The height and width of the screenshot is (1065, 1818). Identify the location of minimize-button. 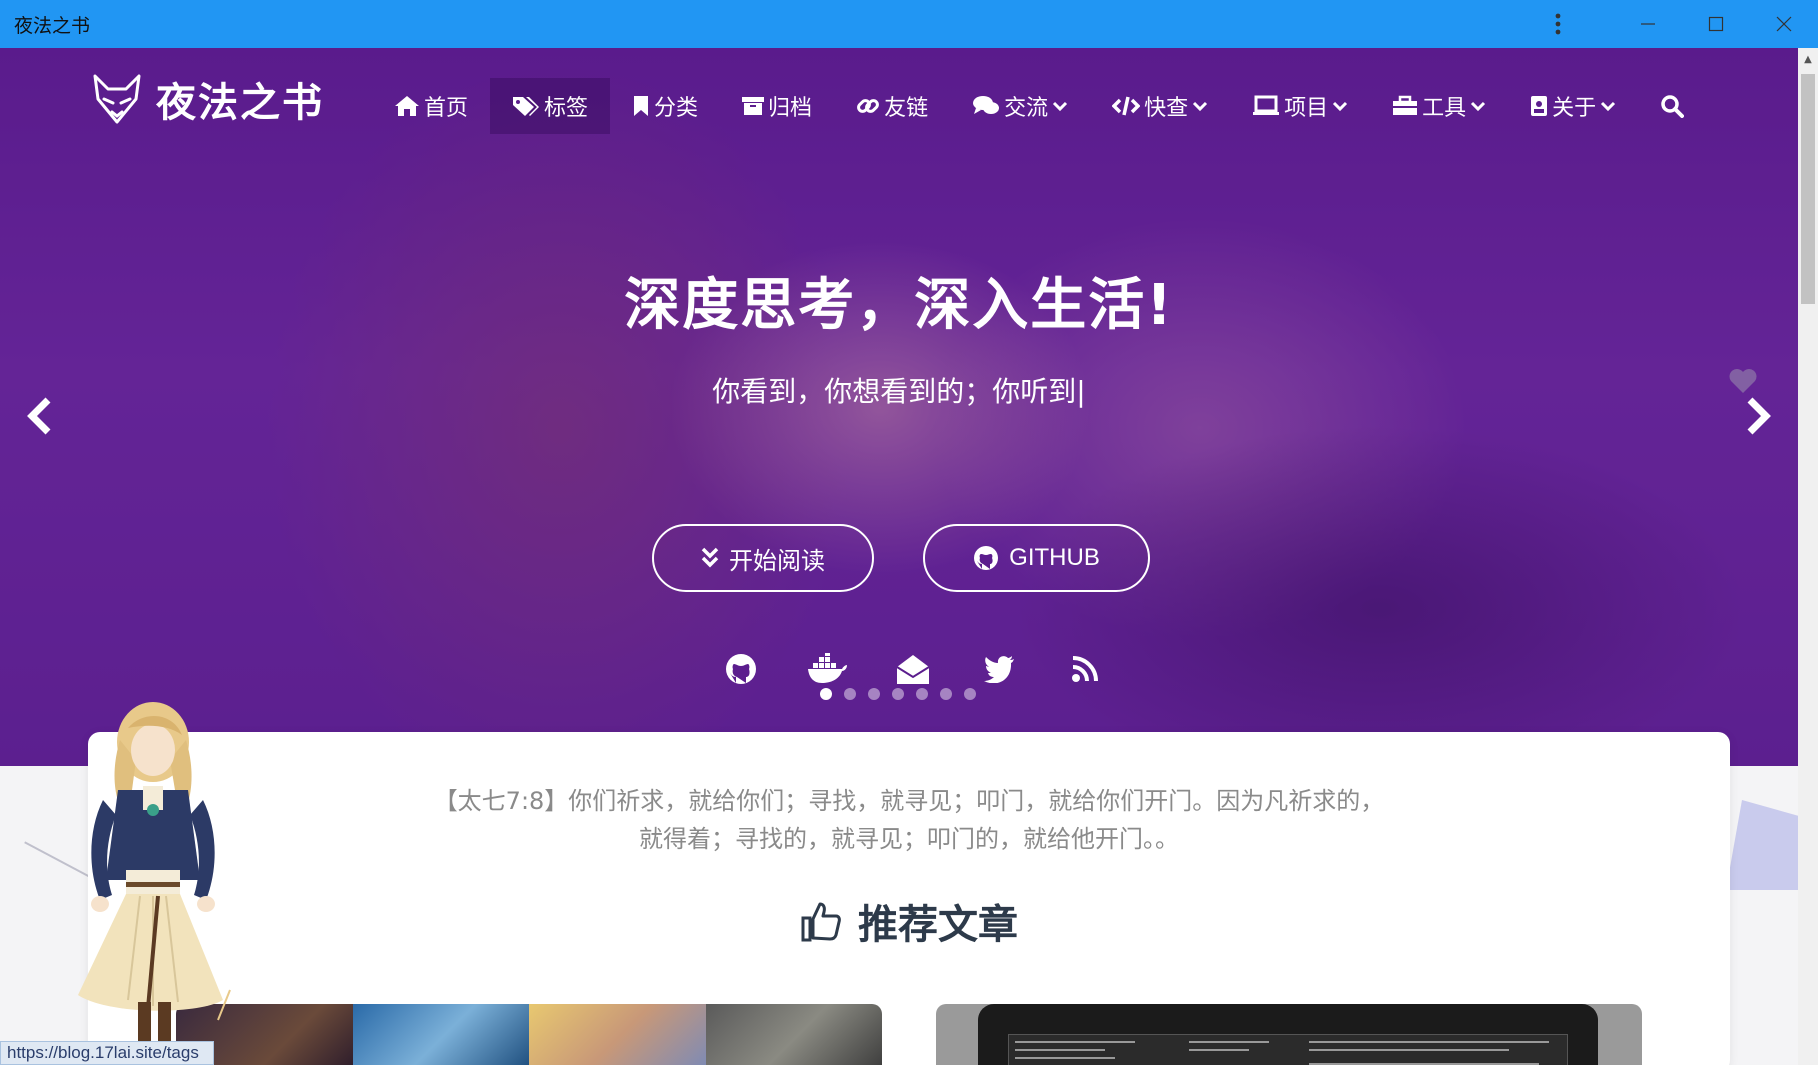
(1648, 24).